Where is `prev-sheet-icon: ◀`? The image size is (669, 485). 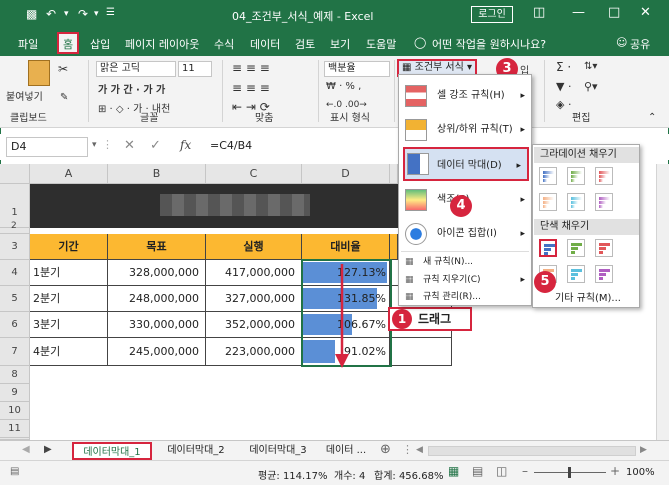 prev-sheet-icon: ◀ is located at coordinates (26, 449).